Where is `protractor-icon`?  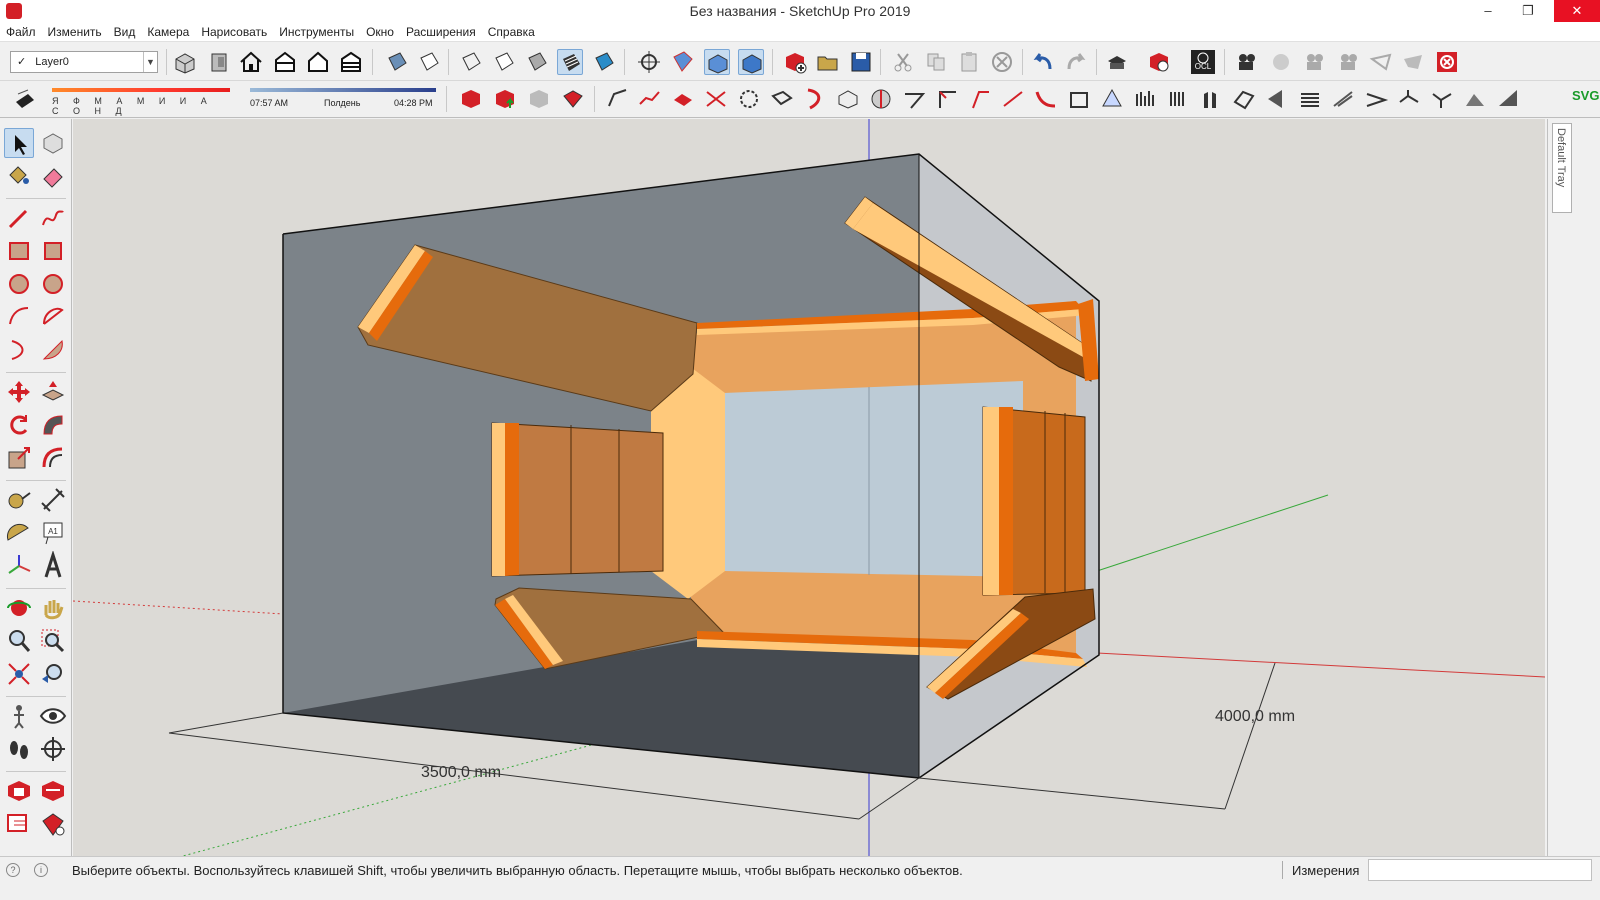 protractor-icon is located at coordinates (19, 533).